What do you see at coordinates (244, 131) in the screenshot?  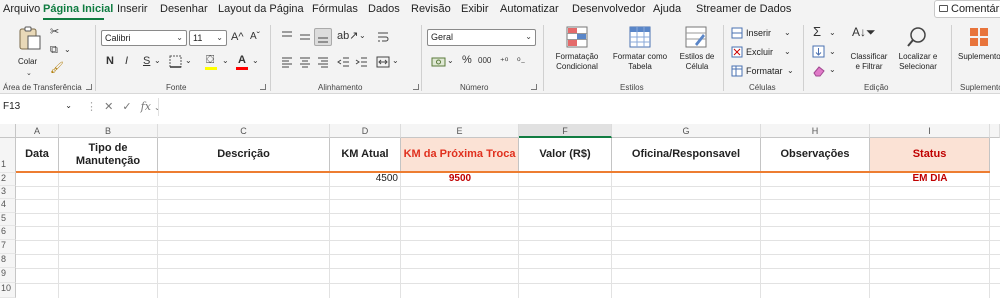 I see `column-header-c: C` at bounding box center [244, 131].